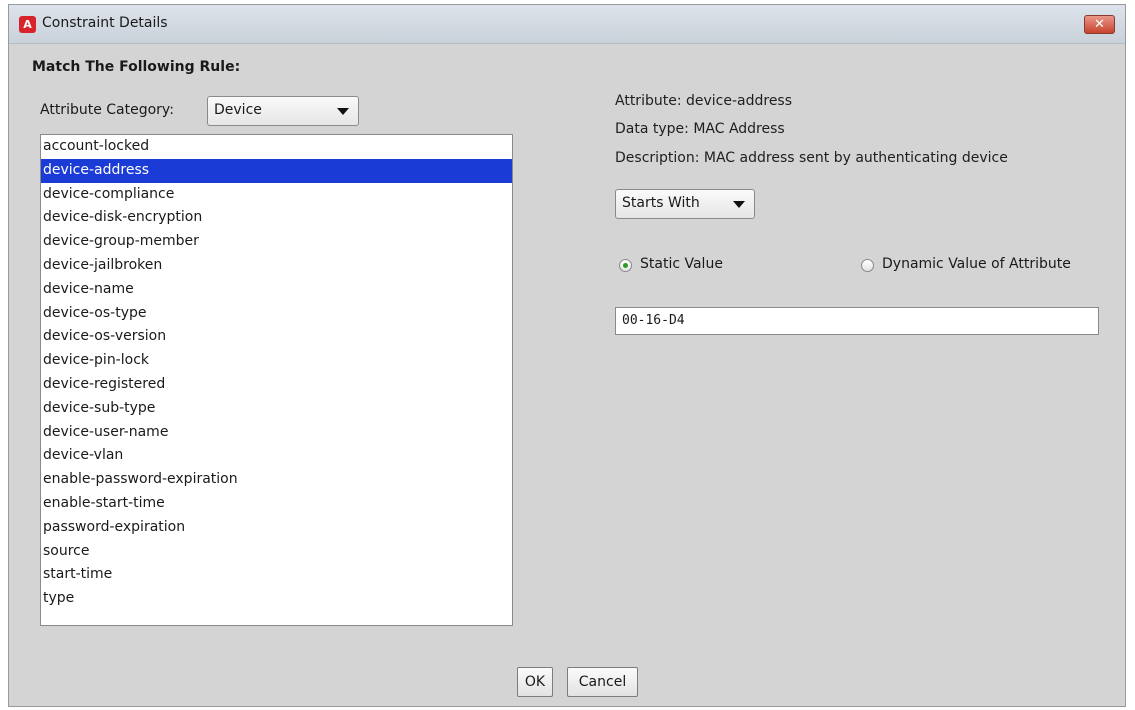 The image size is (1135, 710). I want to click on list-item: device-sub-type, so click(276, 409).